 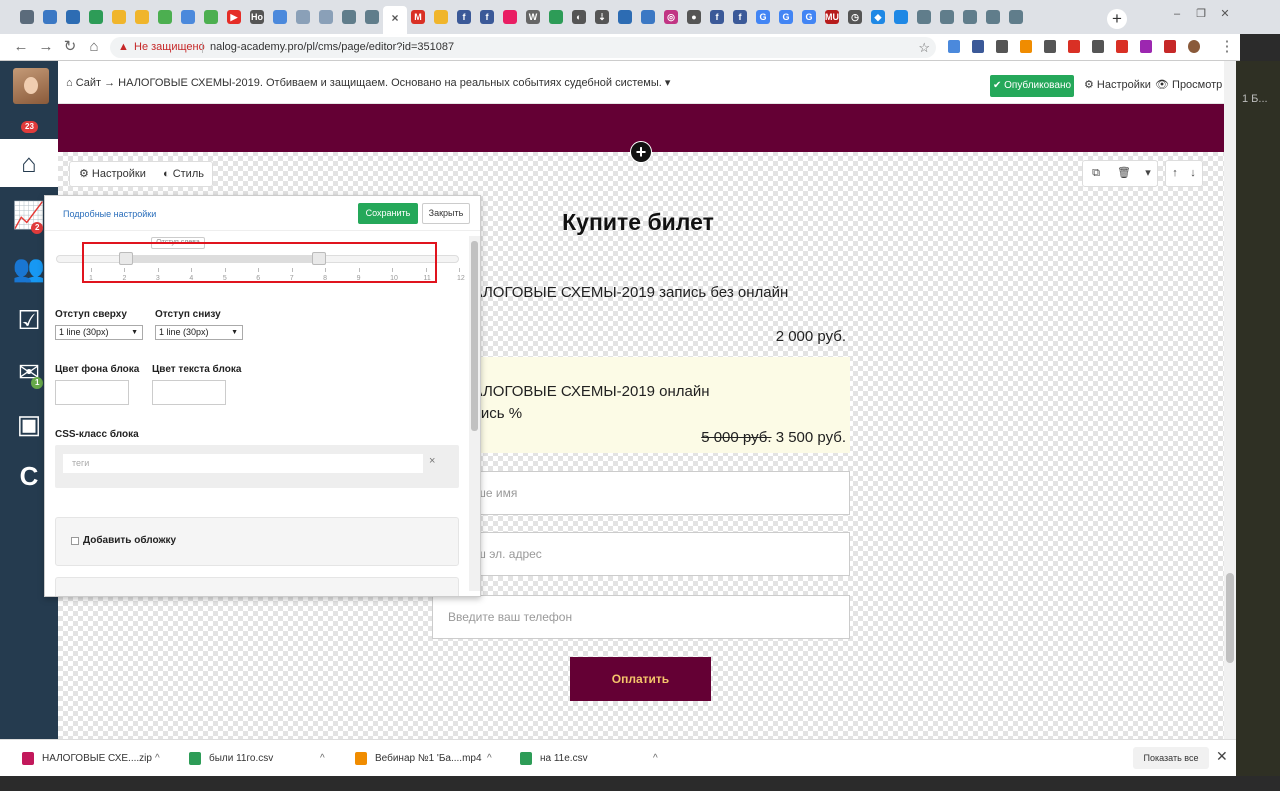 What do you see at coordinates (1230, 400) in the screenshot?
I see `page-scrollbar` at bounding box center [1230, 400].